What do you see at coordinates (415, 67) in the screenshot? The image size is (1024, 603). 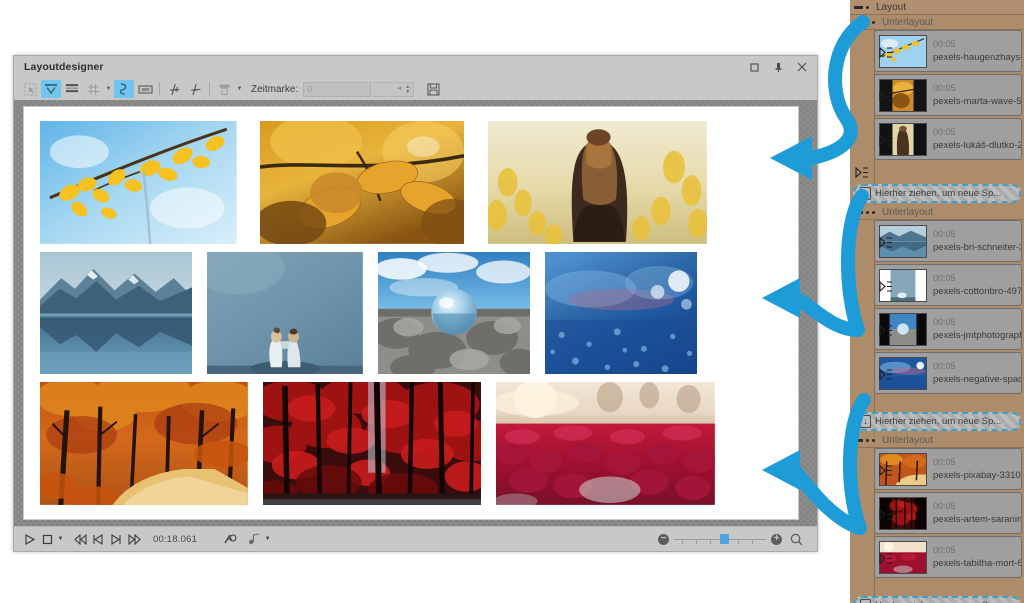 I see `window-titlebar: Layoutdesigner` at bounding box center [415, 67].